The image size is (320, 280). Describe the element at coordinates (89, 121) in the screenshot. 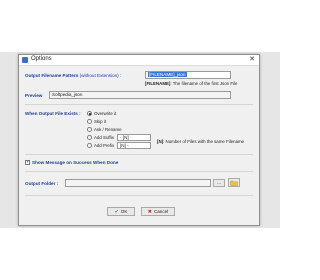

I see `radio-skip` at that location.